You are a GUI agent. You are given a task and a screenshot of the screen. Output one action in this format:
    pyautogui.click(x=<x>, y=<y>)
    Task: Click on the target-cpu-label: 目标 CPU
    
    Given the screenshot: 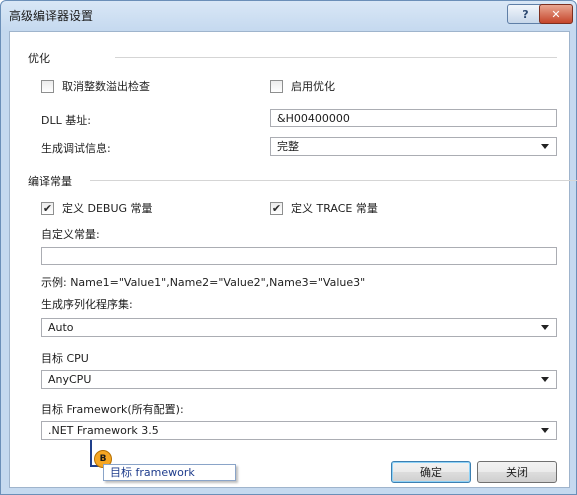 What is the action you would take?
    pyautogui.click(x=65, y=358)
    